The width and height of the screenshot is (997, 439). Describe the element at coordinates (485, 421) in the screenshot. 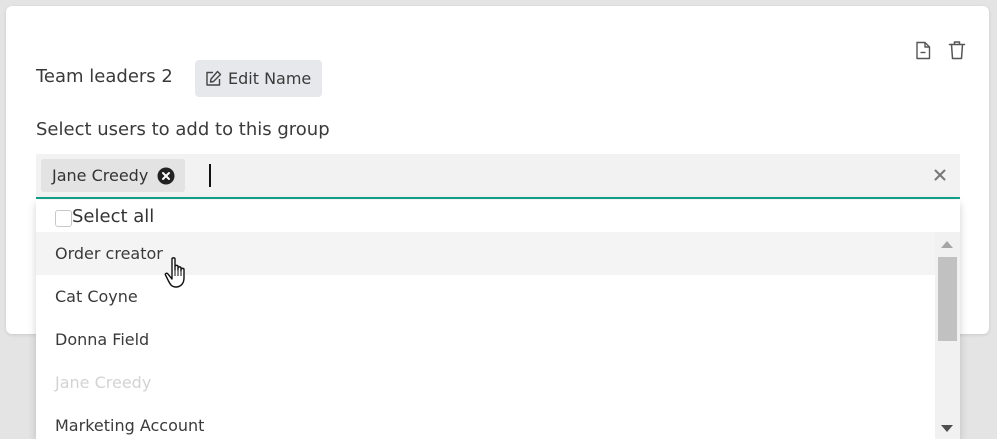

I see `list-item: Marketing Account` at that location.